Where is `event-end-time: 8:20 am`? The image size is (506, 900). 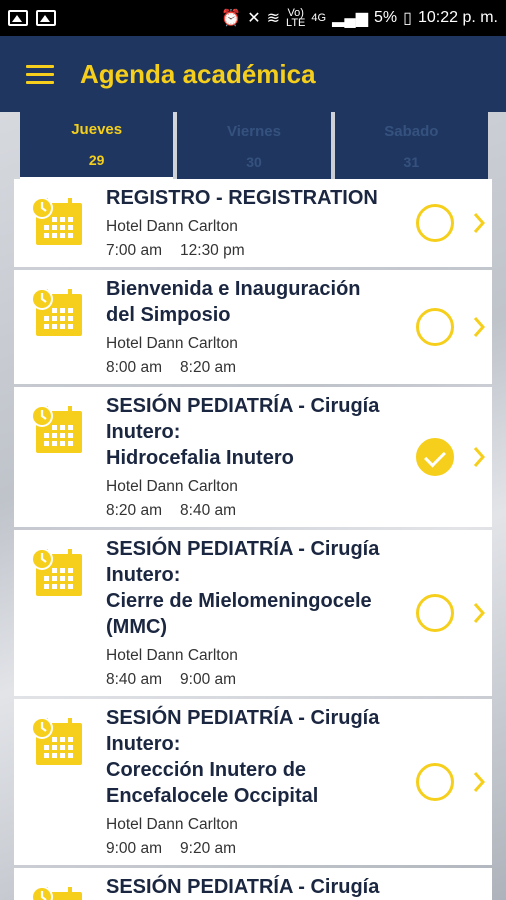 event-end-time: 8:20 am is located at coordinates (208, 367).